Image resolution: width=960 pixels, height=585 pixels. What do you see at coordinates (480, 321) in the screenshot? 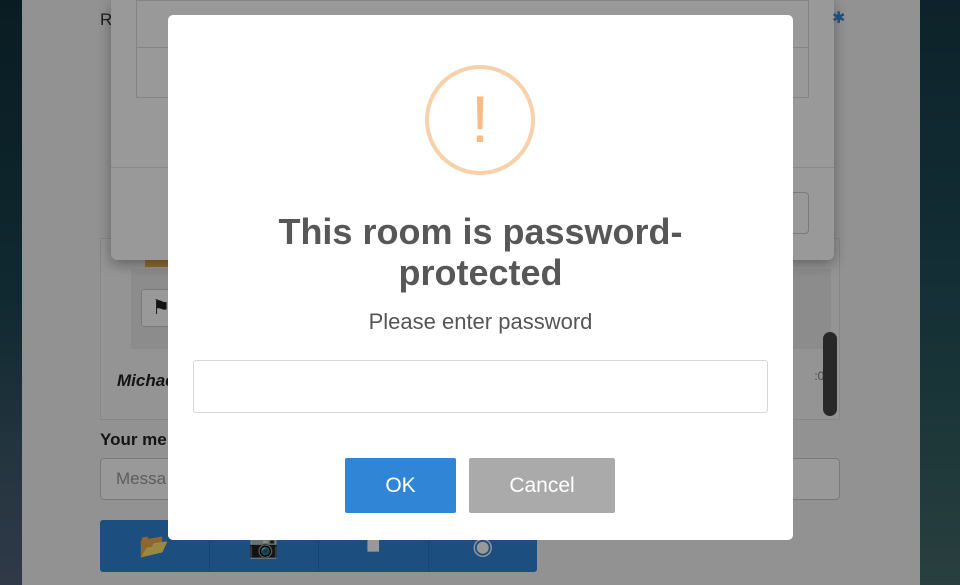
I see `dialog-text: Please enter password` at bounding box center [480, 321].